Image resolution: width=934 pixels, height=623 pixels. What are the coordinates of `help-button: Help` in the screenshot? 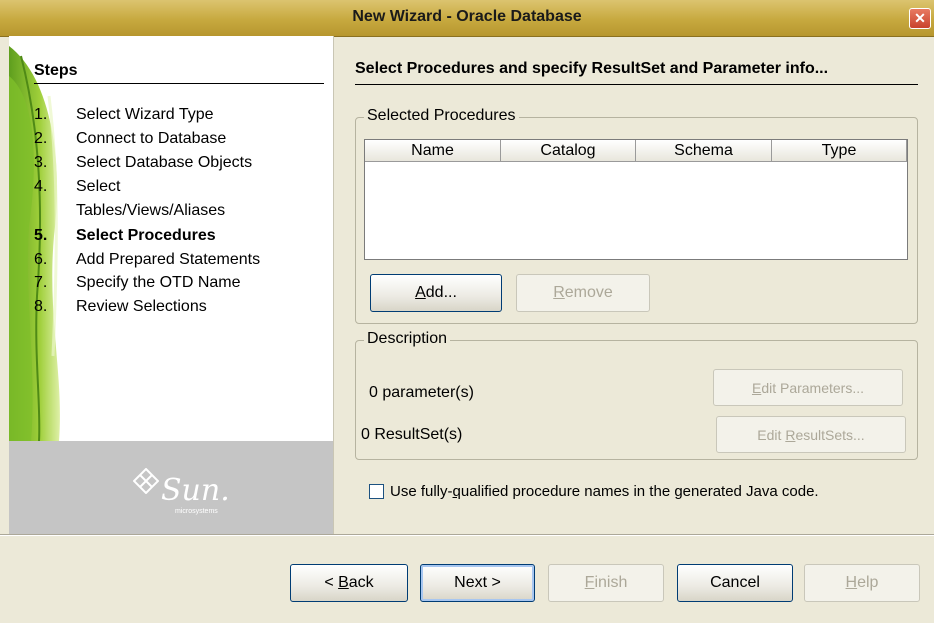 It's located at (862, 583).